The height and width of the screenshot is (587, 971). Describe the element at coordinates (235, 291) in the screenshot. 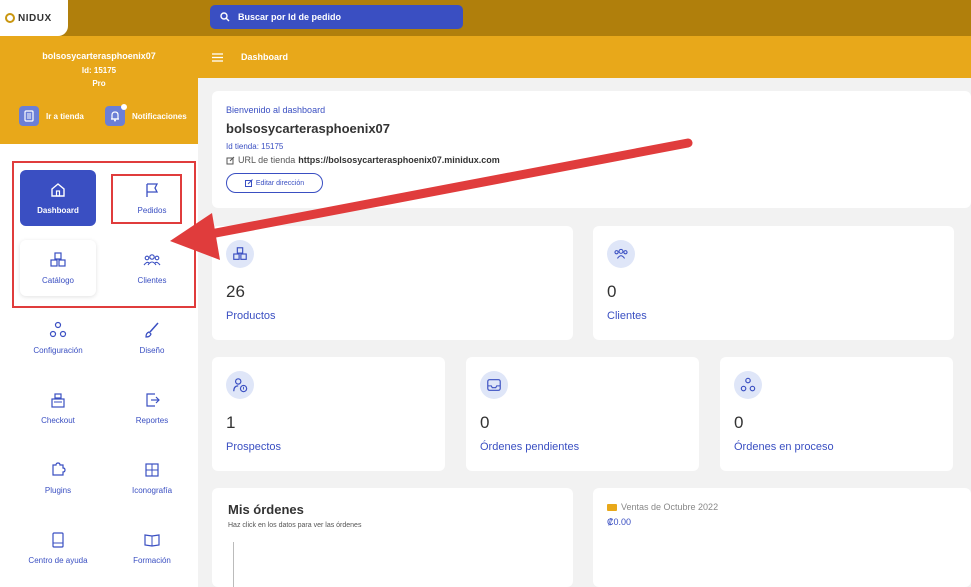

I see `stat-value: 26` at that location.